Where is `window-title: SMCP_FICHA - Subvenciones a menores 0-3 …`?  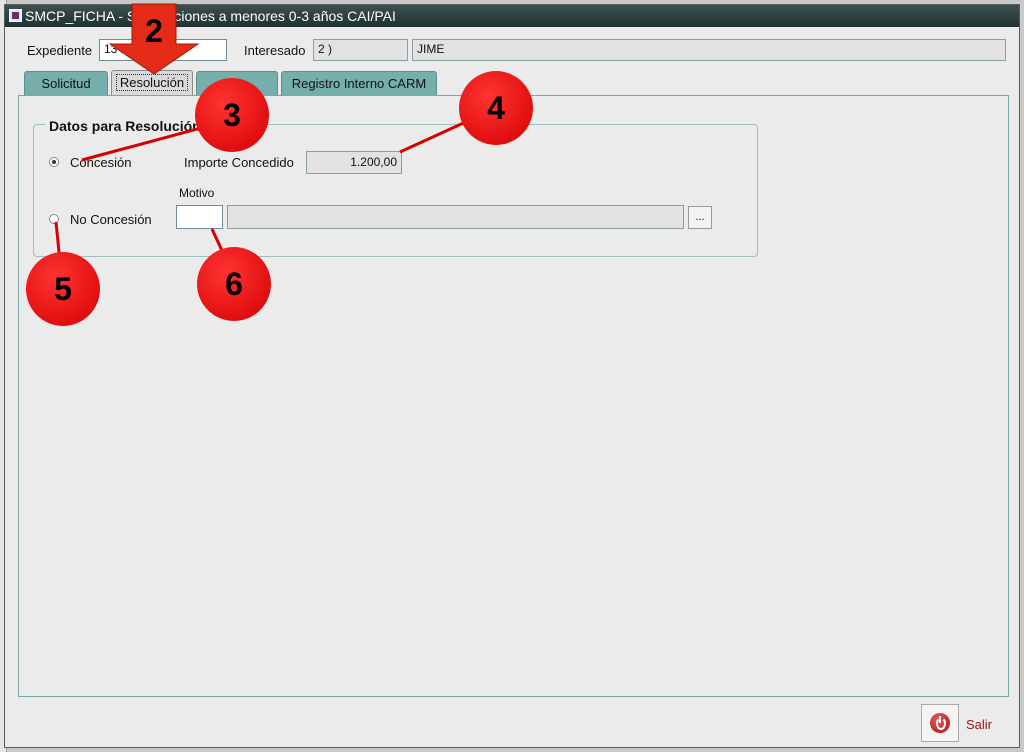 window-title: SMCP_FICHA - Subvenciones a menores 0-3 … is located at coordinates (210, 16).